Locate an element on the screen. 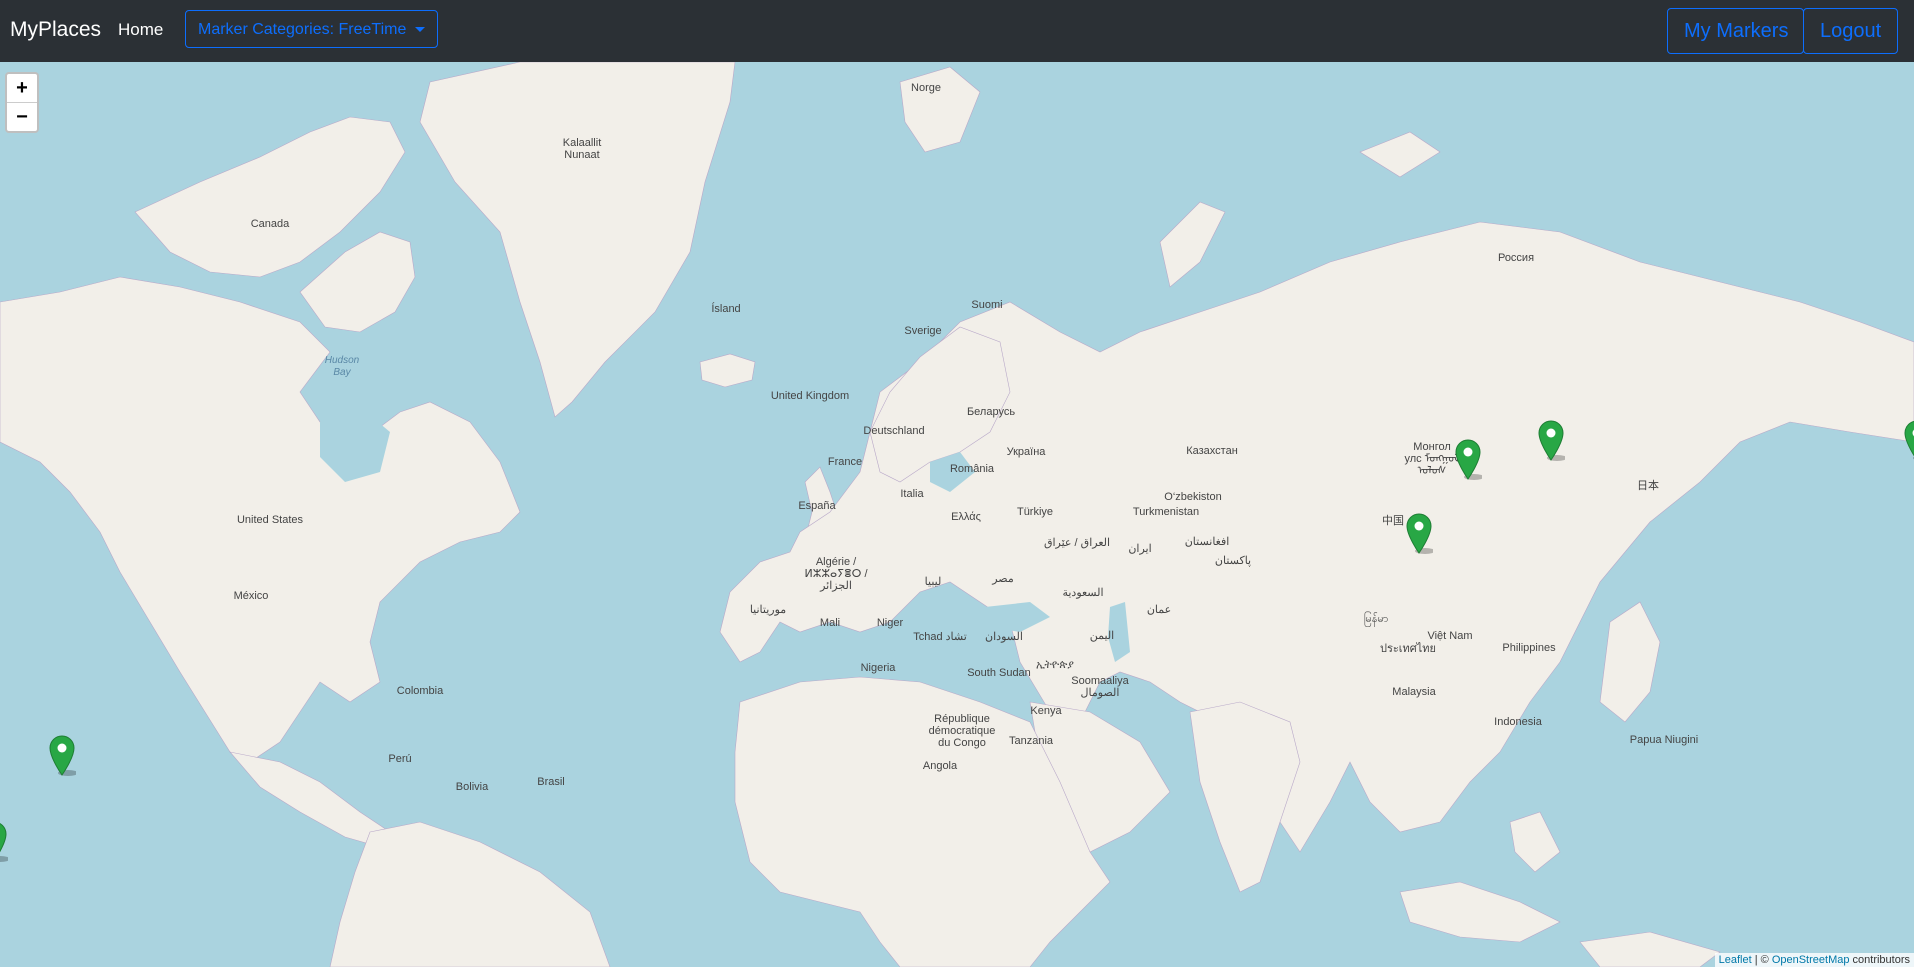 The width and height of the screenshot is (1914, 967). map-label-espana: España is located at coordinates (817, 506).